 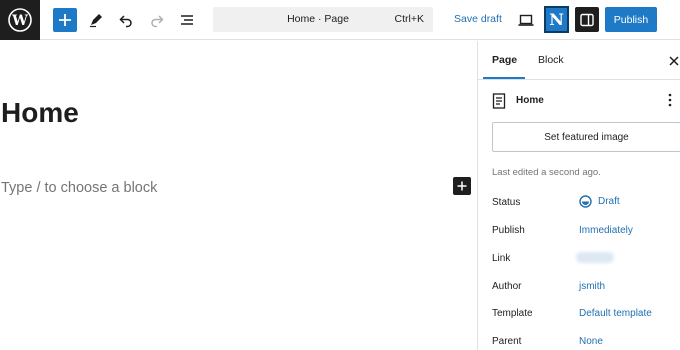 What do you see at coordinates (586, 137) in the screenshot?
I see `set-featured-image-button: Set featured image` at bounding box center [586, 137].